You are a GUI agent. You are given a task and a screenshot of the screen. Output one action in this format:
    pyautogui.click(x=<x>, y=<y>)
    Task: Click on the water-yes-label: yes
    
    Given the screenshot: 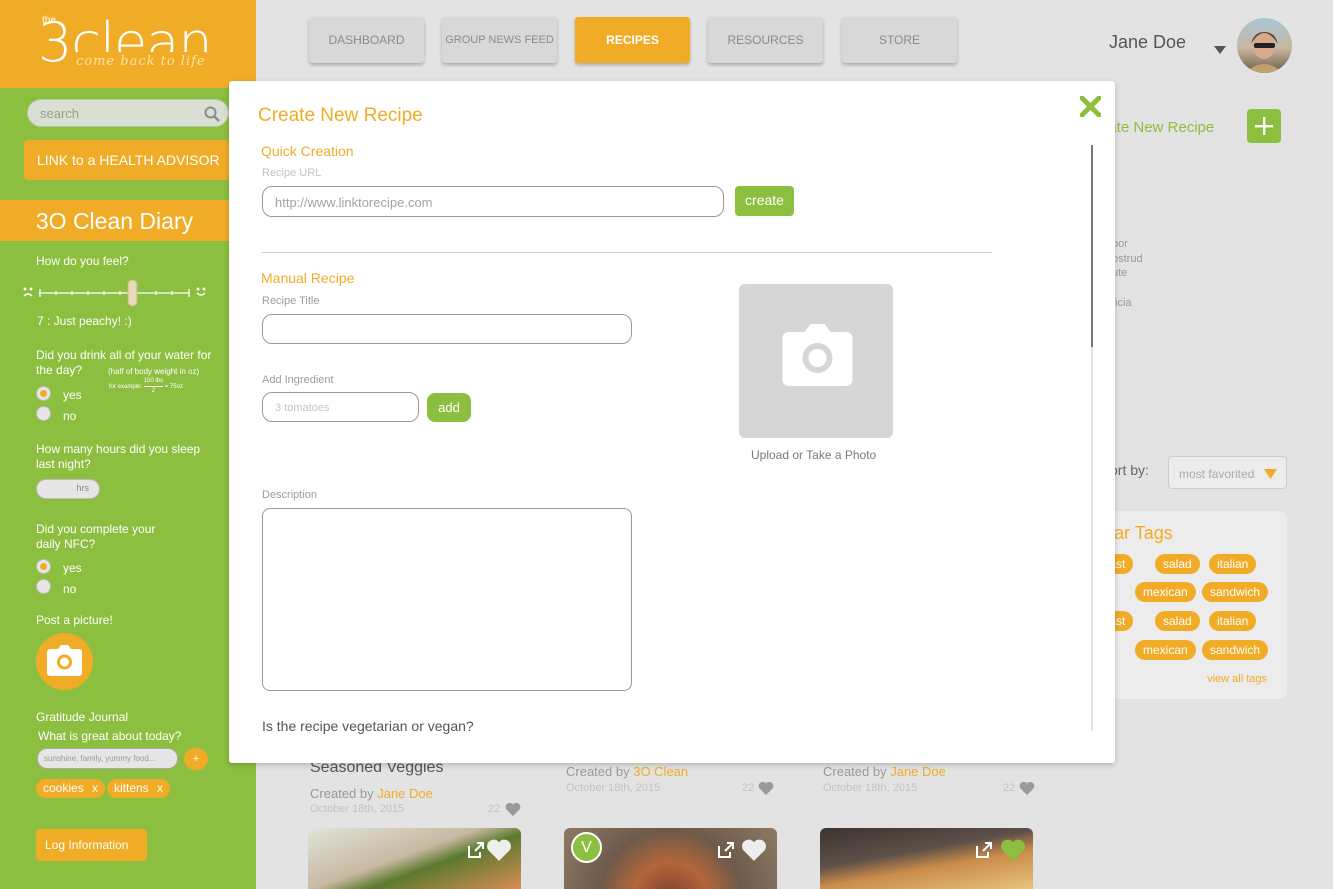 What is the action you would take?
    pyautogui.click(x=72, y=395)
    